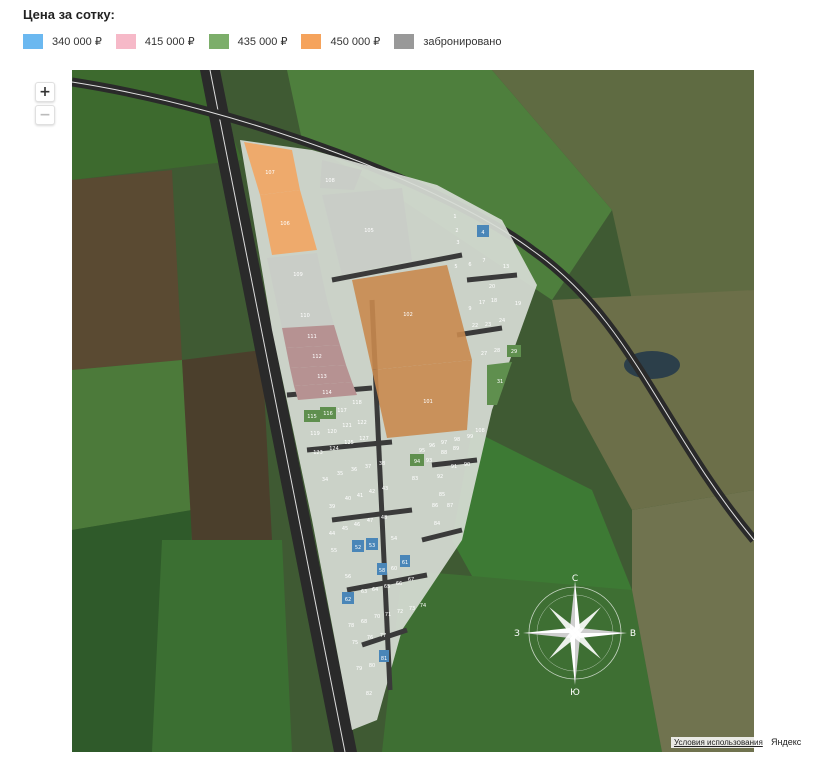 This screenshot has height=771, width=813. Describe the element at coordinates (506, 267) in the screenshot. I see `plot-label-13: 13` at that location.